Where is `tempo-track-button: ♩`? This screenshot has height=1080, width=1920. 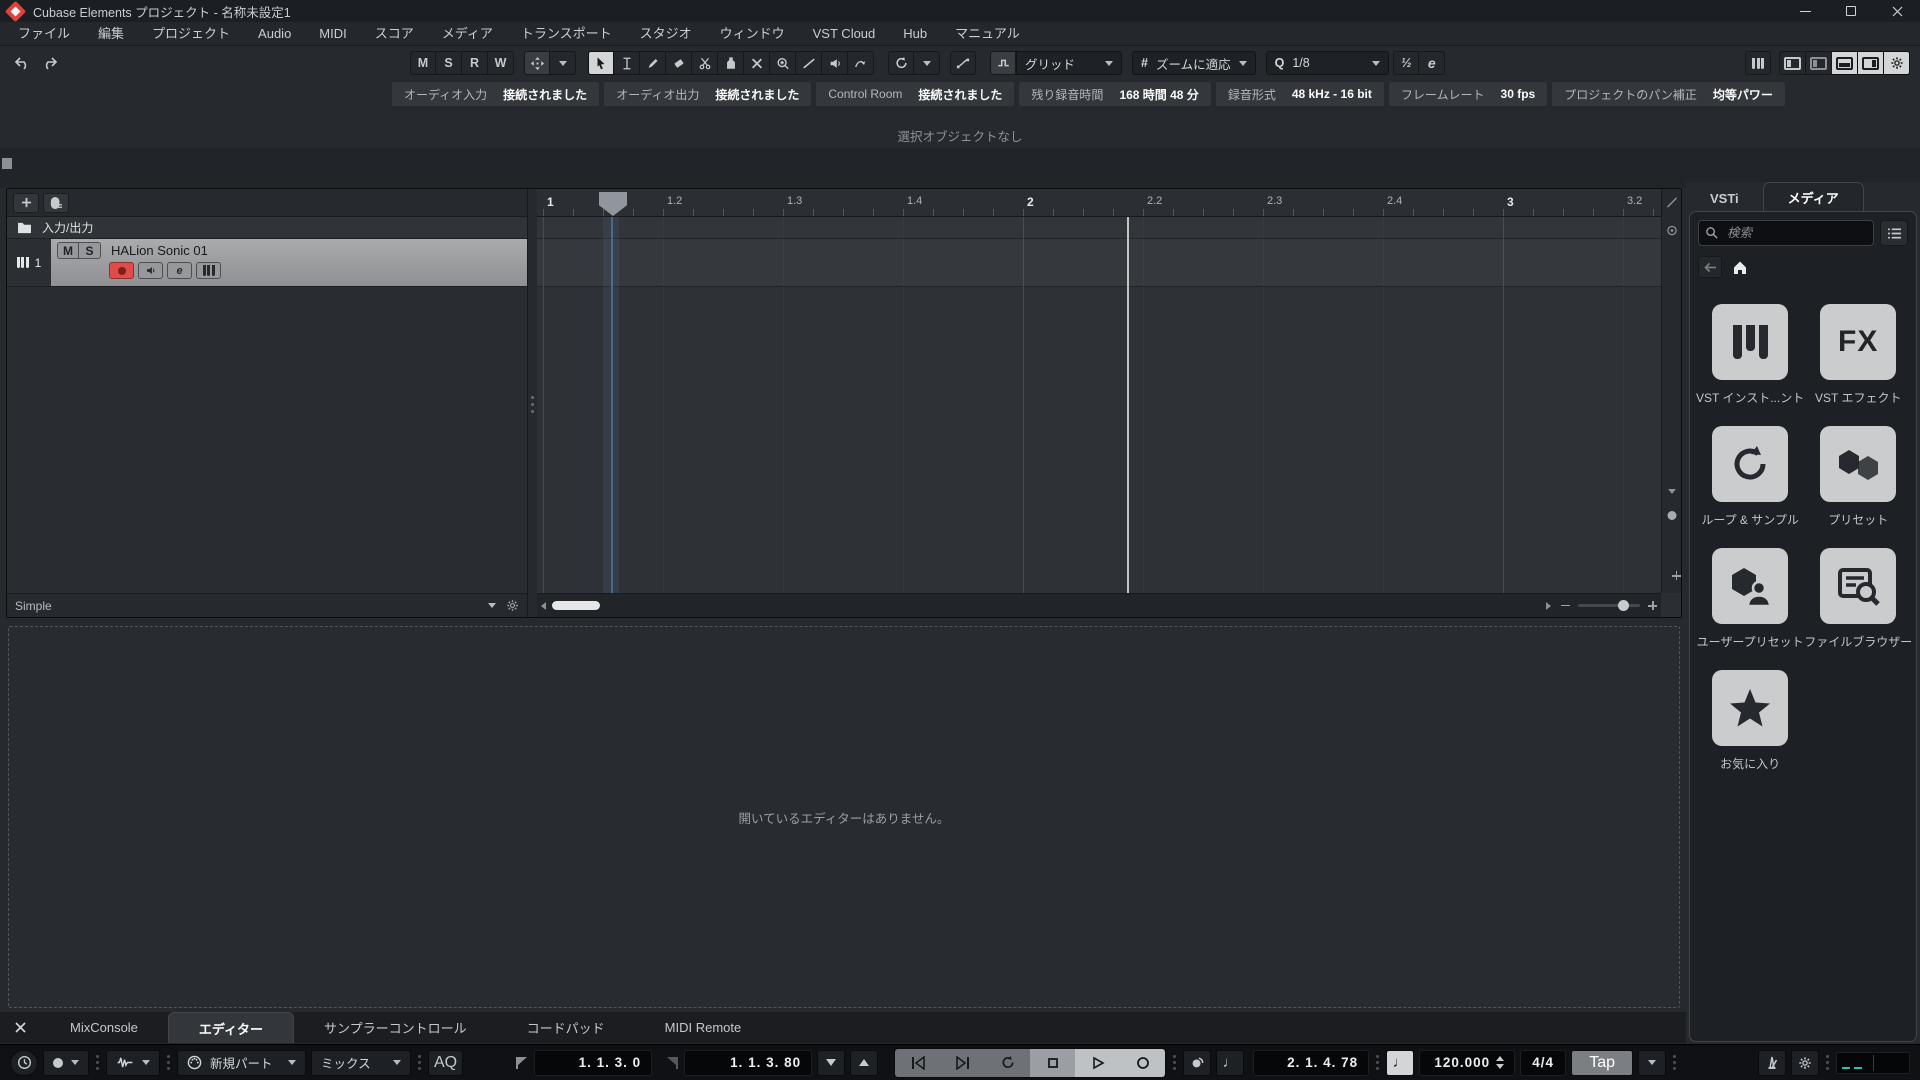 tempo-track-button: ♩ is located at coordinates (1400, 1062).